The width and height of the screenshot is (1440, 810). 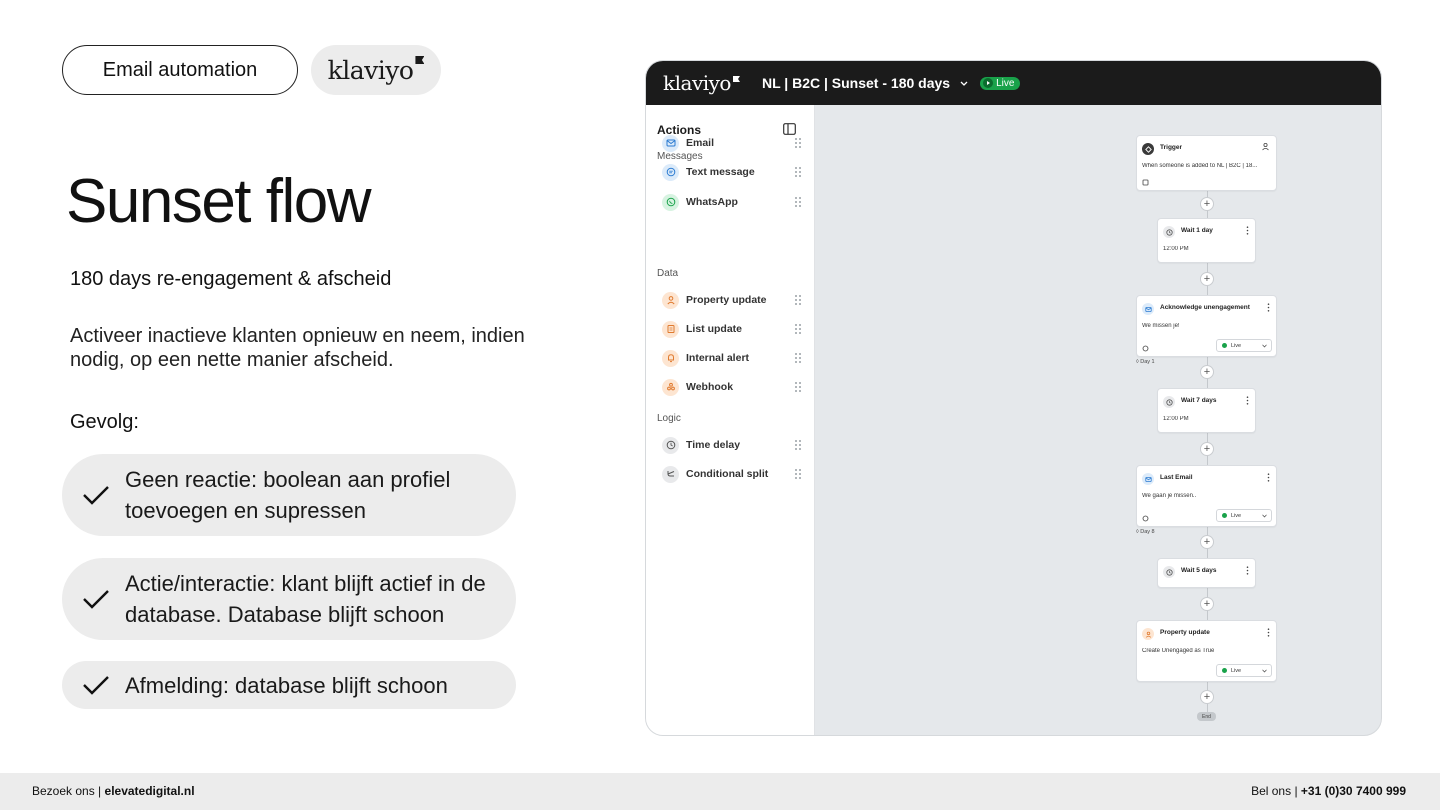 I want to click on sidebar-item-internal-alert: Internal alert, so click(x=732, y=358).